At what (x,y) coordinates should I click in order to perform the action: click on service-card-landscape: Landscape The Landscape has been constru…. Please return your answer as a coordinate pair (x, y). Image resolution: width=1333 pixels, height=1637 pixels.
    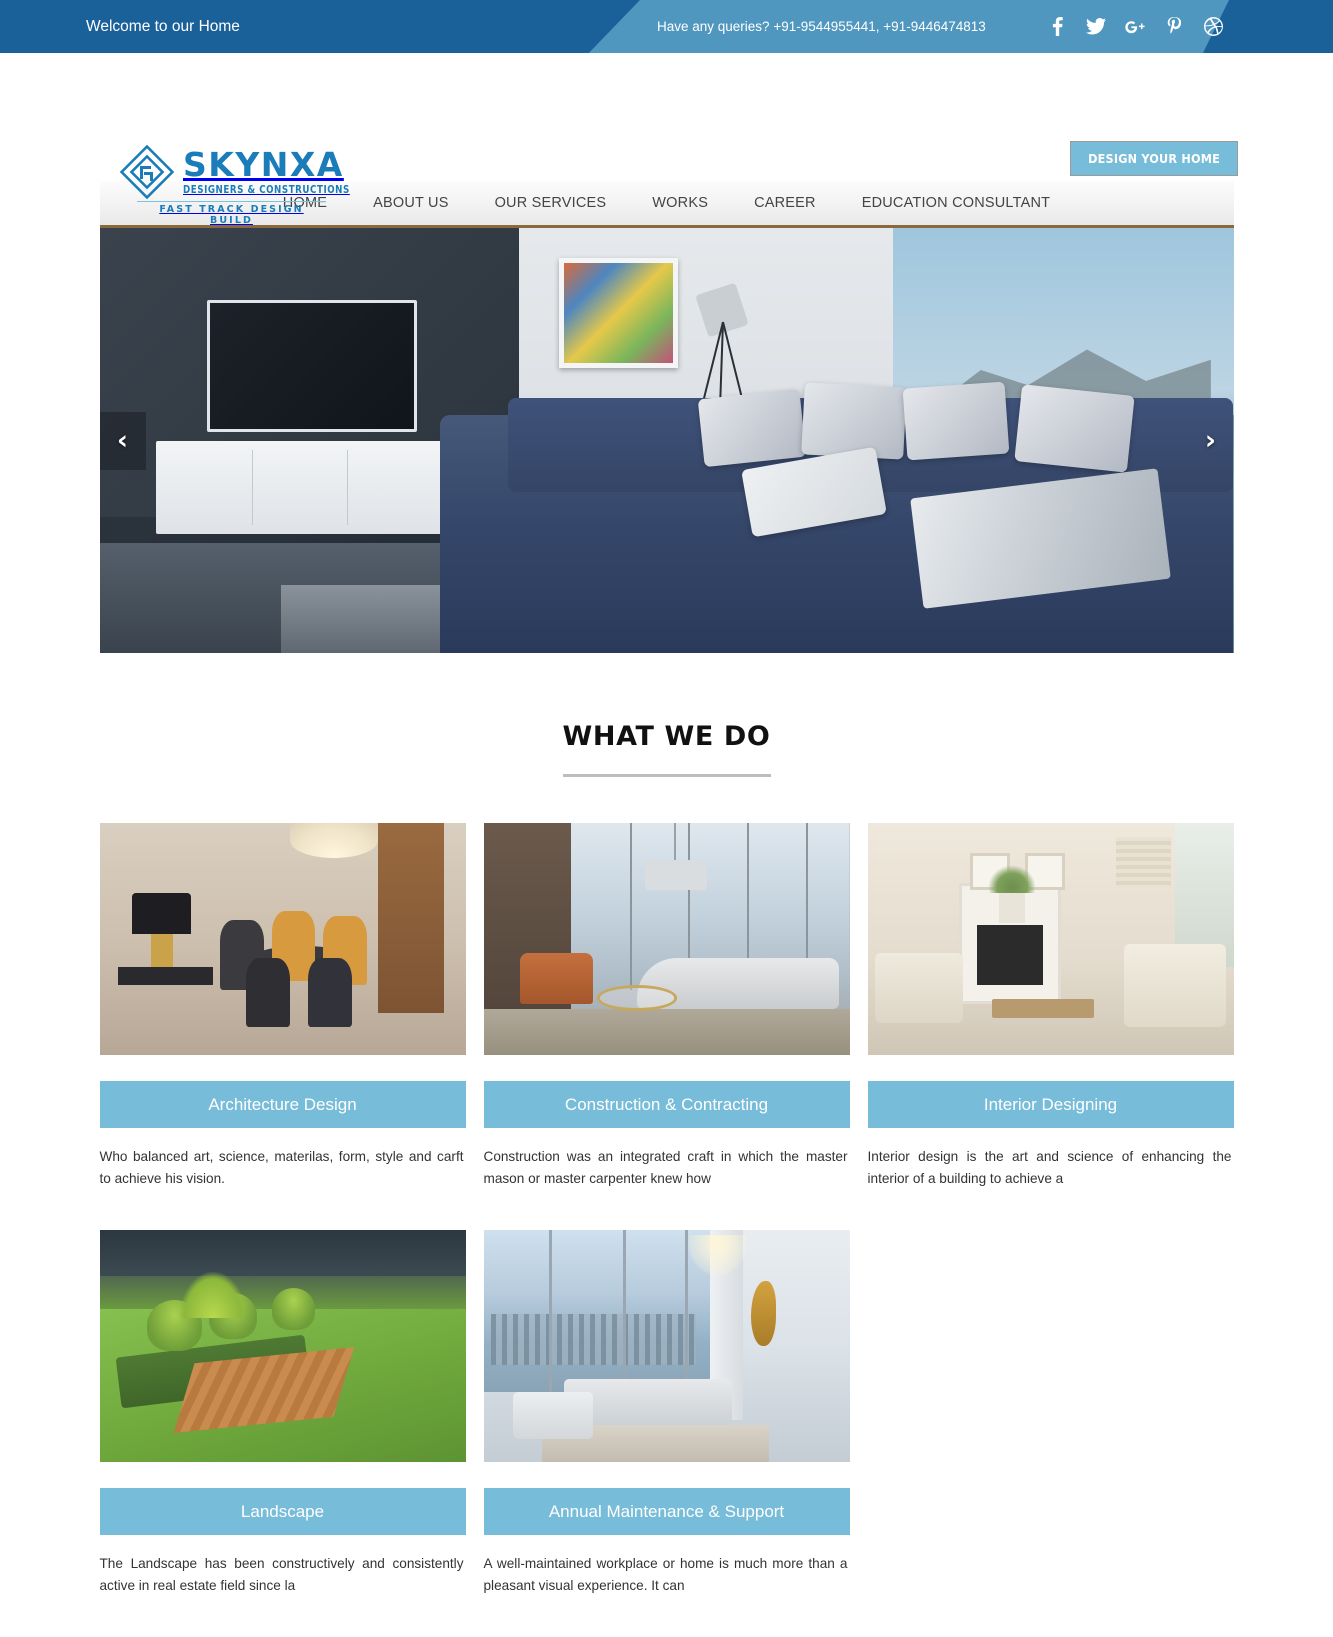
    Looking at the image, I should click on (282, 1413).